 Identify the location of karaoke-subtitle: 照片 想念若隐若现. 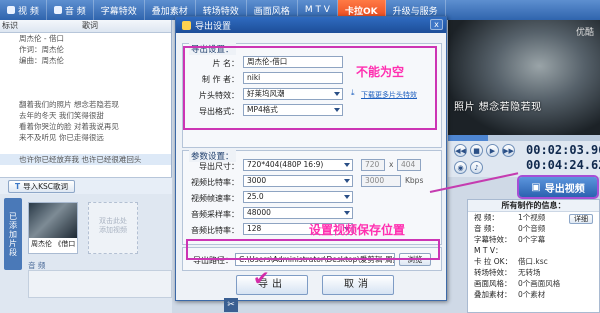
(498, 107).